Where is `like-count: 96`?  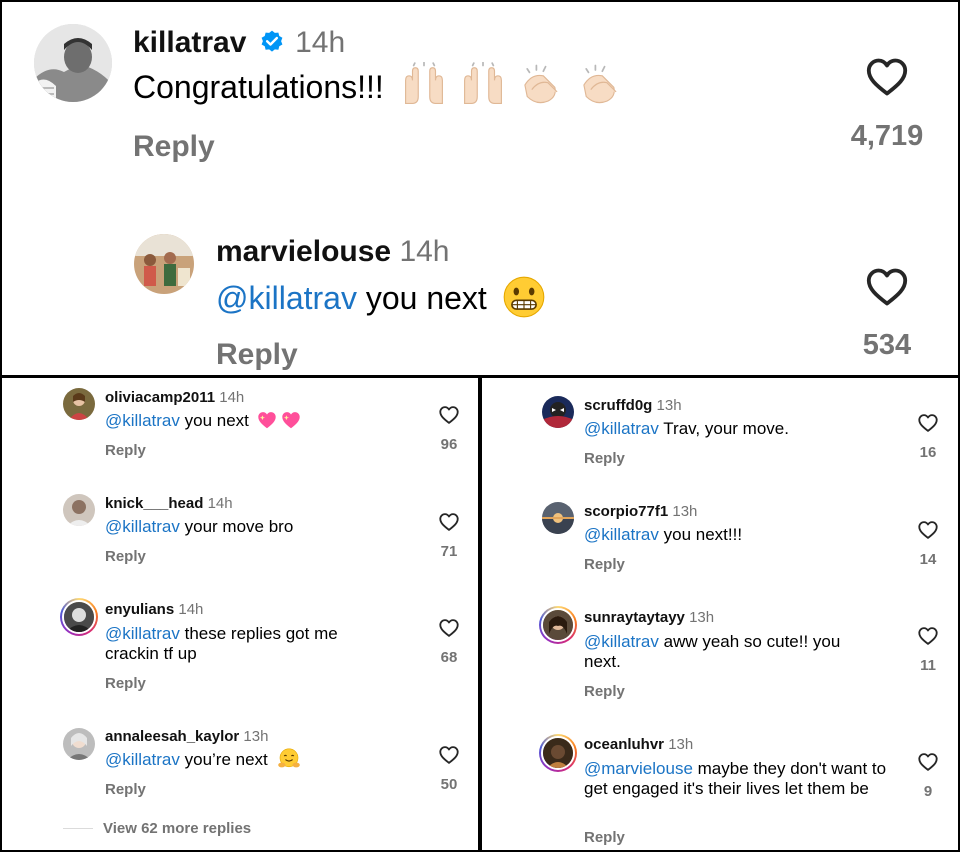 like-count: 96 is located at coordinates (449, 444).